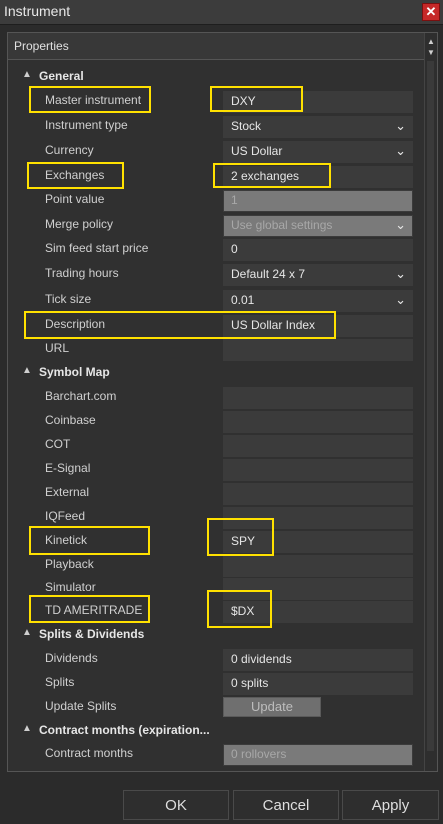 The image size is (443, 824). I want to click on splits-value: 0 splits, so click(250, 683).